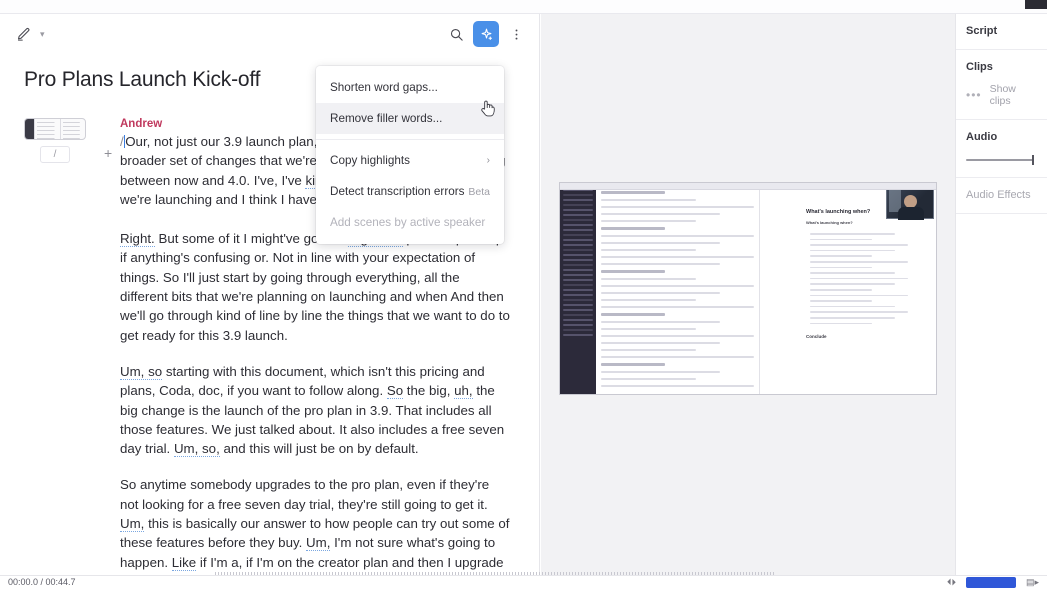 This screenshot has width=1047, height=589. What do you see at coordinates (42, 34) in the screenshot?
I see `chevron-down-icon: ▾` at bounding box center [42, 34].